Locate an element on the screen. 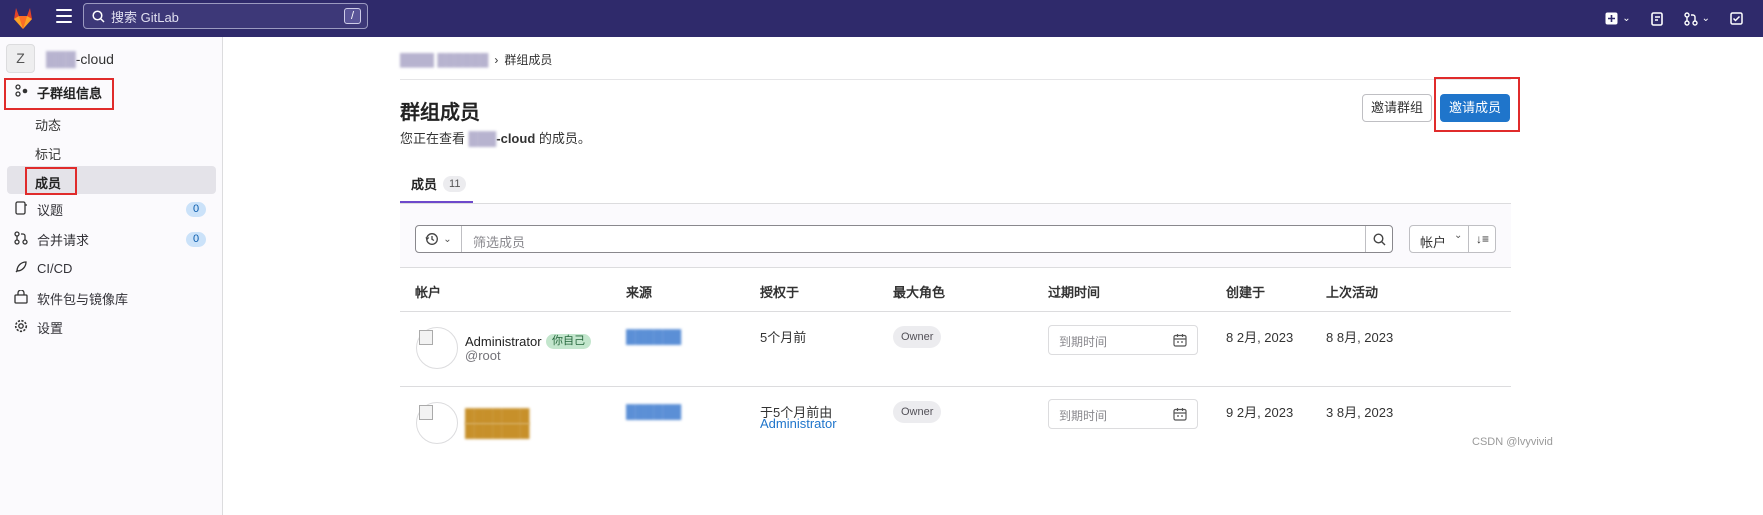 The height and width of the screenshot is (515, 1763). sidebar-item-settings: 设置 is located at coordinates (111, 327).